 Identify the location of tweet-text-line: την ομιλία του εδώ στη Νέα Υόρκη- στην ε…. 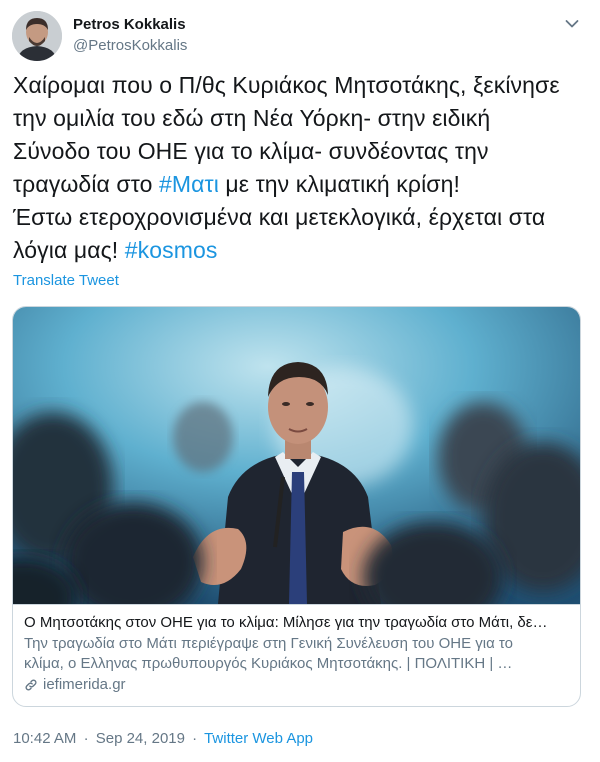
(300, 118).